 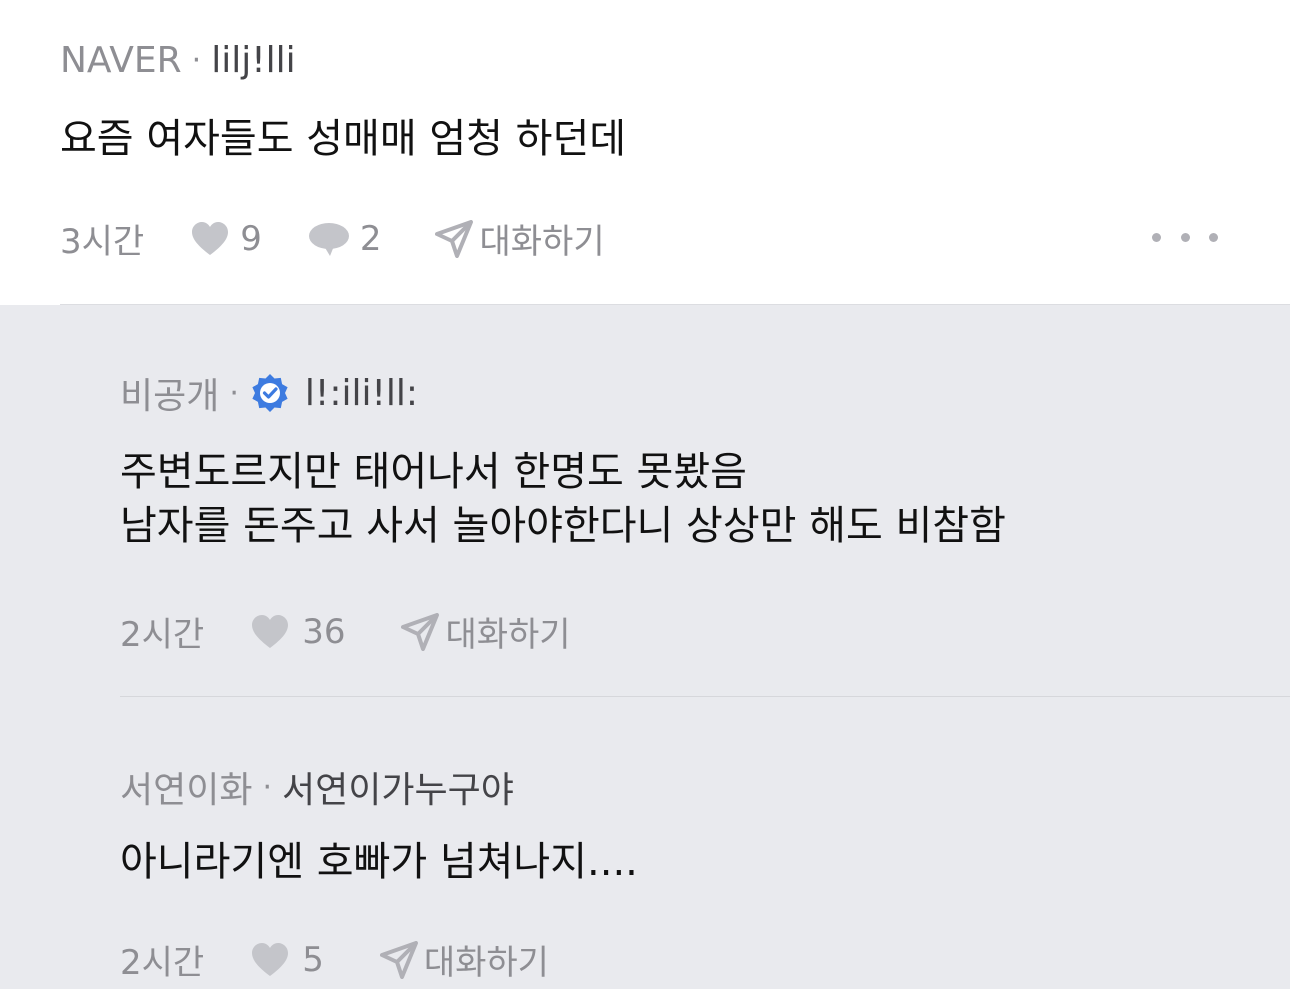 What do you see at coordinates (398, 787) in the screenshot?
I see `author-nickname: 서연이가누구야` at bounding box center [398, 787].